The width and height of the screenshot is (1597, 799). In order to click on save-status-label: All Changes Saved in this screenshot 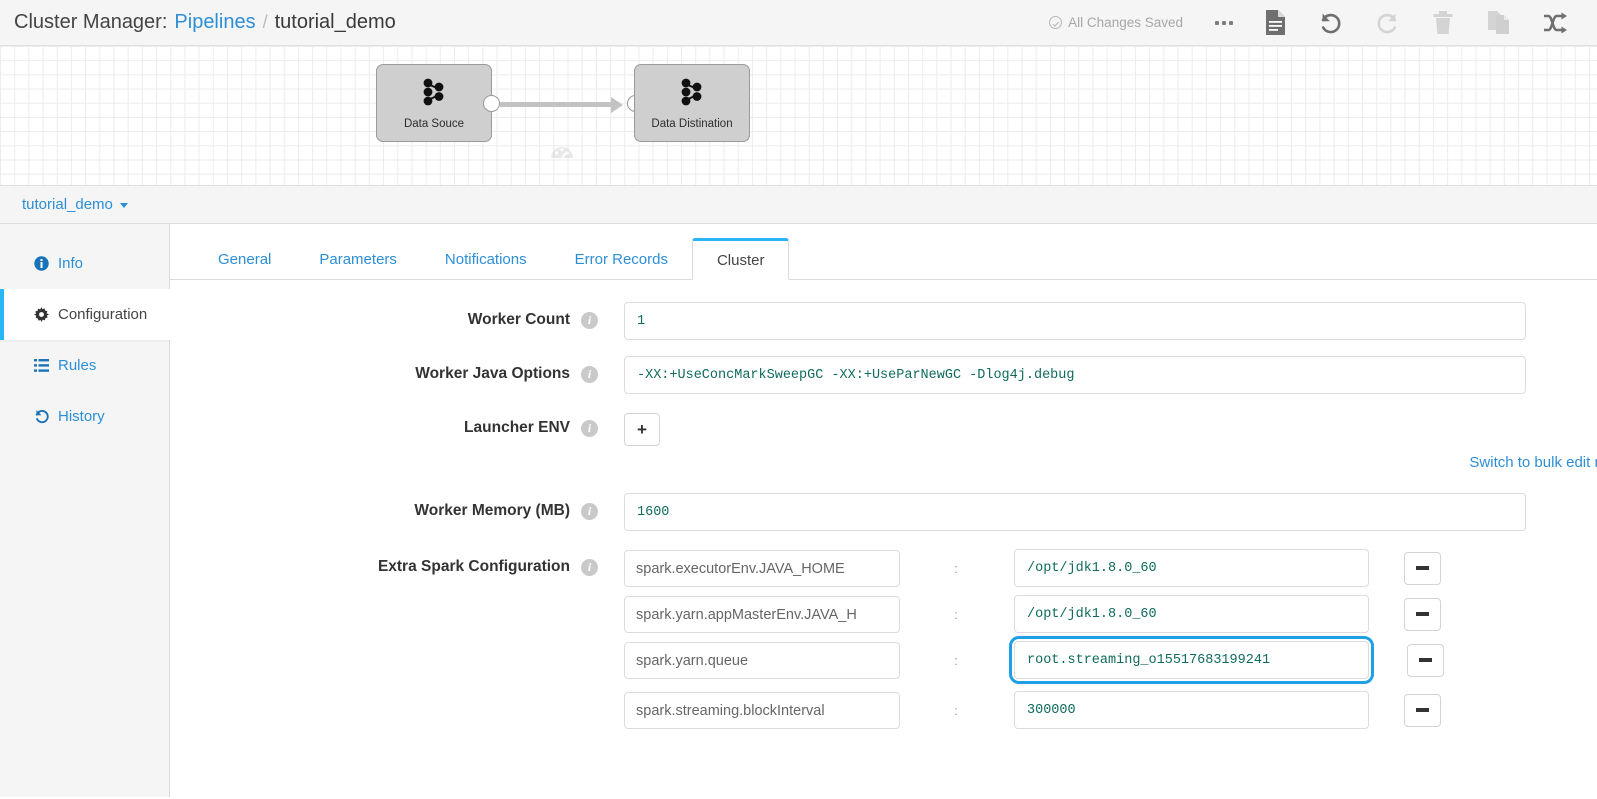, I will do `click(1125, 22)`.